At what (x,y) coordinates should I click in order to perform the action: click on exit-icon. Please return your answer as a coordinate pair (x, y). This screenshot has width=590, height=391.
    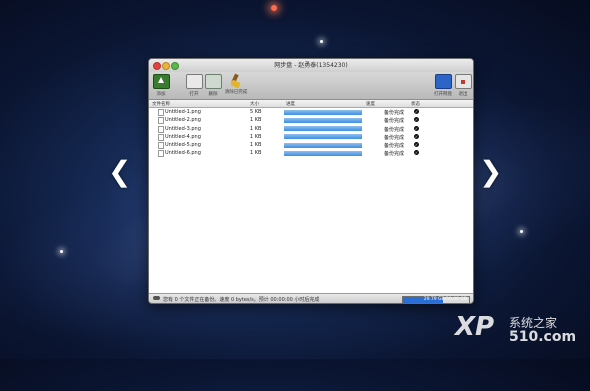
    Looking at the image, I should click on (463, 81).